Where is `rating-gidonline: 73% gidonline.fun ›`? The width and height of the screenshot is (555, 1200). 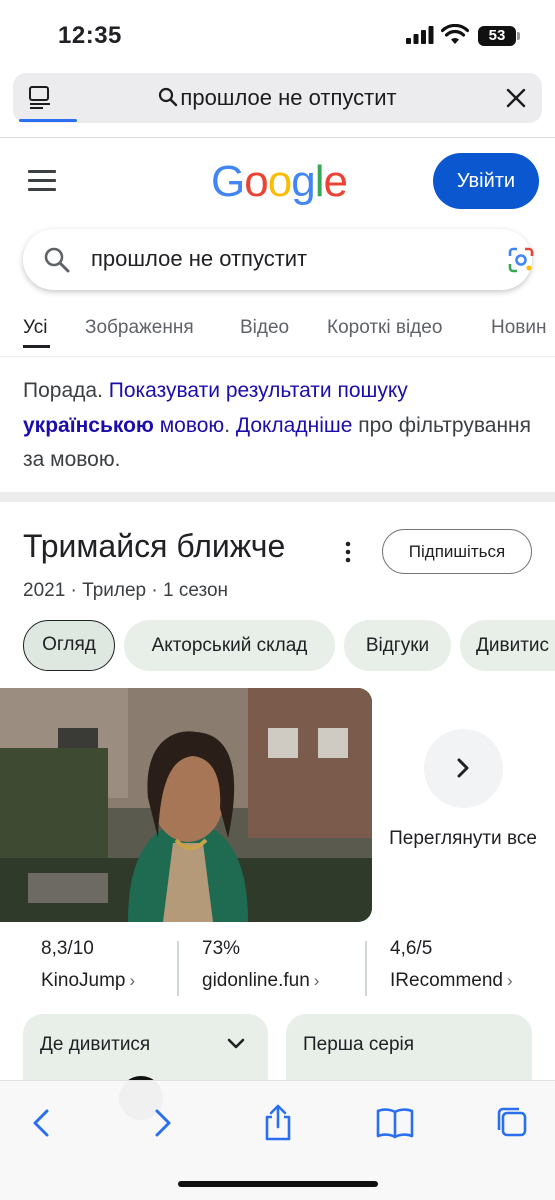 rating-gidonline: 73% gidonline.fun › is located at coordinates (260, 965).